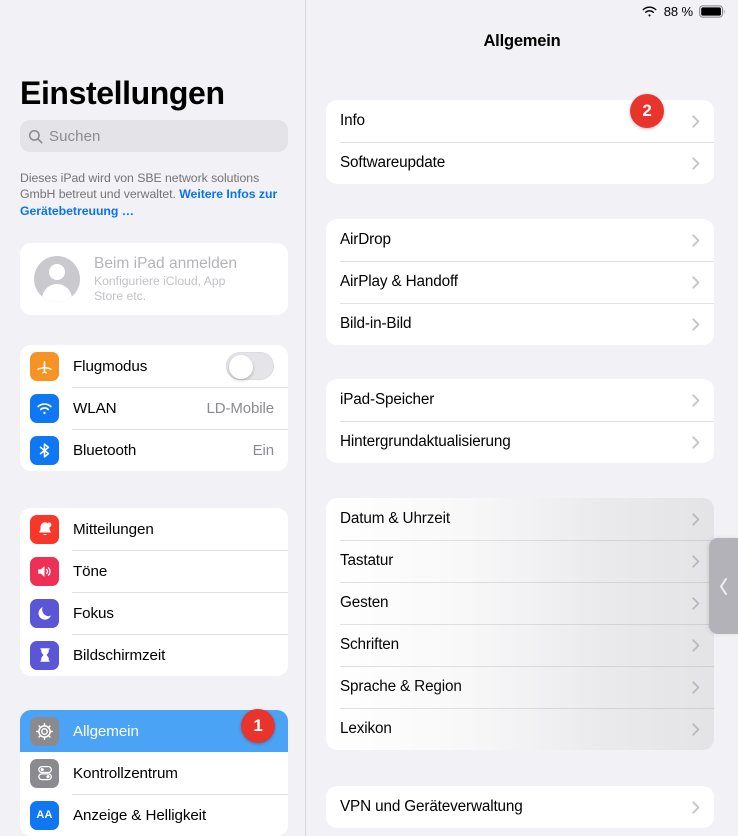 Image resolution: width=738 pixels, height=836 pixels. Describe the element at coordinates (678, 11) in the screenshot. I see `battery-percentage: 88 %` at that location.